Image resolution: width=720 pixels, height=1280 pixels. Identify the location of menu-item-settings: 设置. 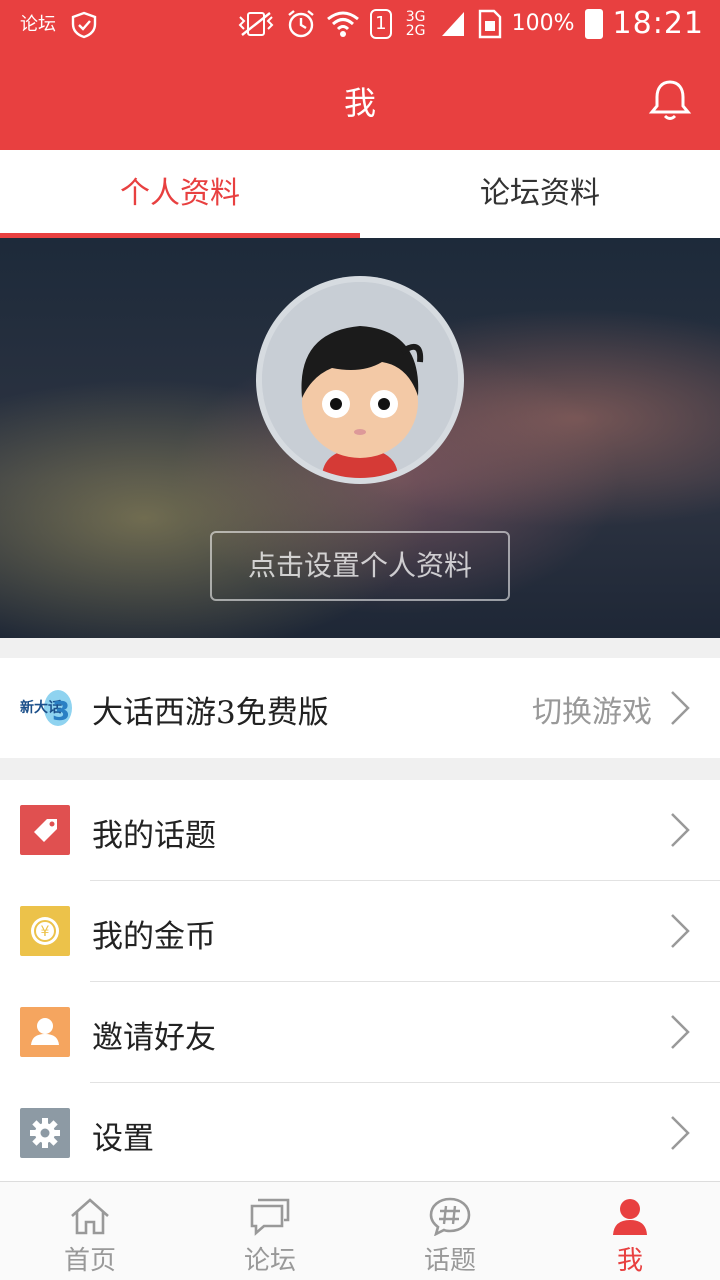
(360, 1133).